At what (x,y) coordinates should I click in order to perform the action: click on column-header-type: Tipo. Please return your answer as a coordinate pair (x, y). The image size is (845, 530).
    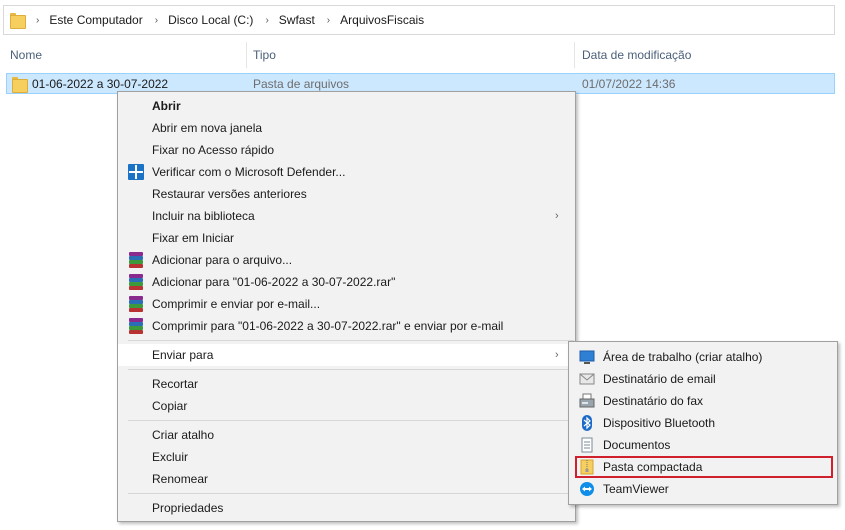
    Looking at the image, I should click on (264, 55).